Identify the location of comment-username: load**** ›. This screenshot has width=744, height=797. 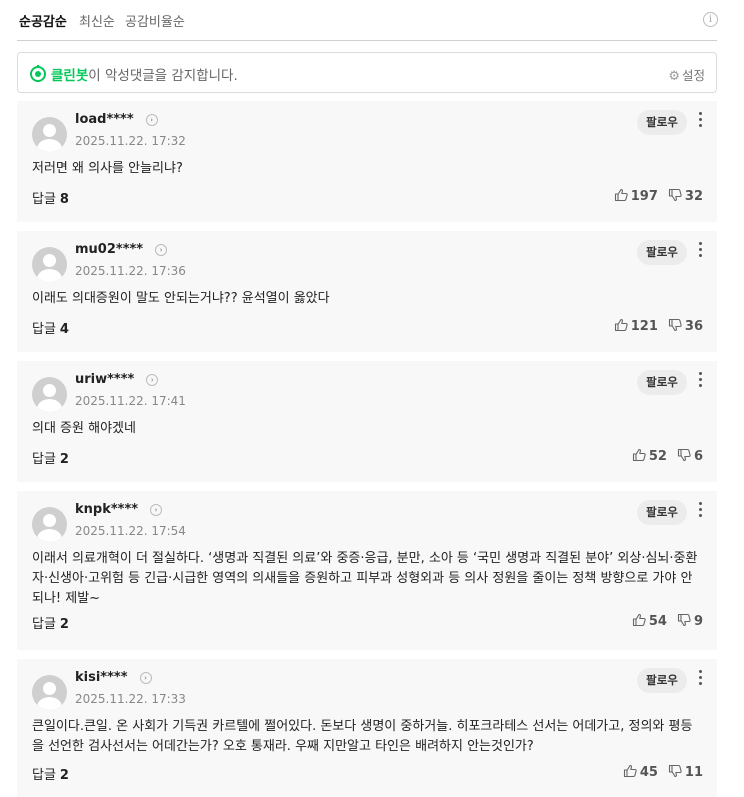
(116, 119).